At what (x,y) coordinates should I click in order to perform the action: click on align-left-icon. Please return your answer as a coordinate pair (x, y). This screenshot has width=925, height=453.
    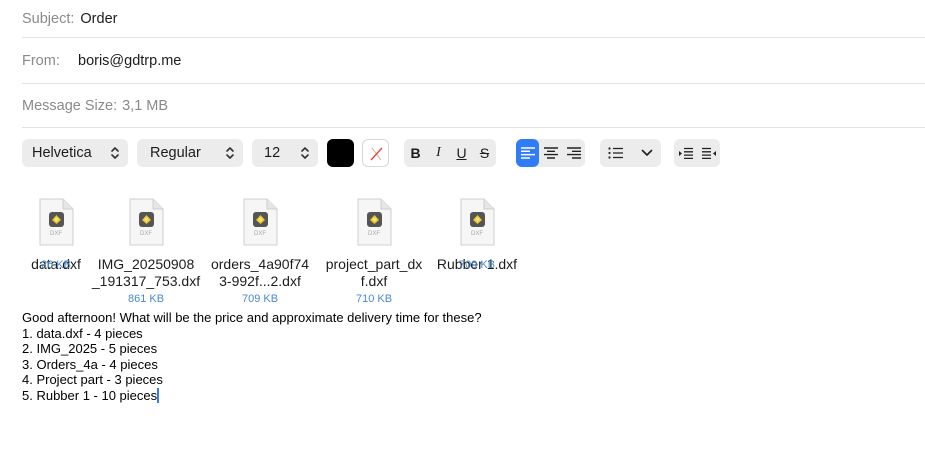
    Looking at the image, I should click on (527, 153).